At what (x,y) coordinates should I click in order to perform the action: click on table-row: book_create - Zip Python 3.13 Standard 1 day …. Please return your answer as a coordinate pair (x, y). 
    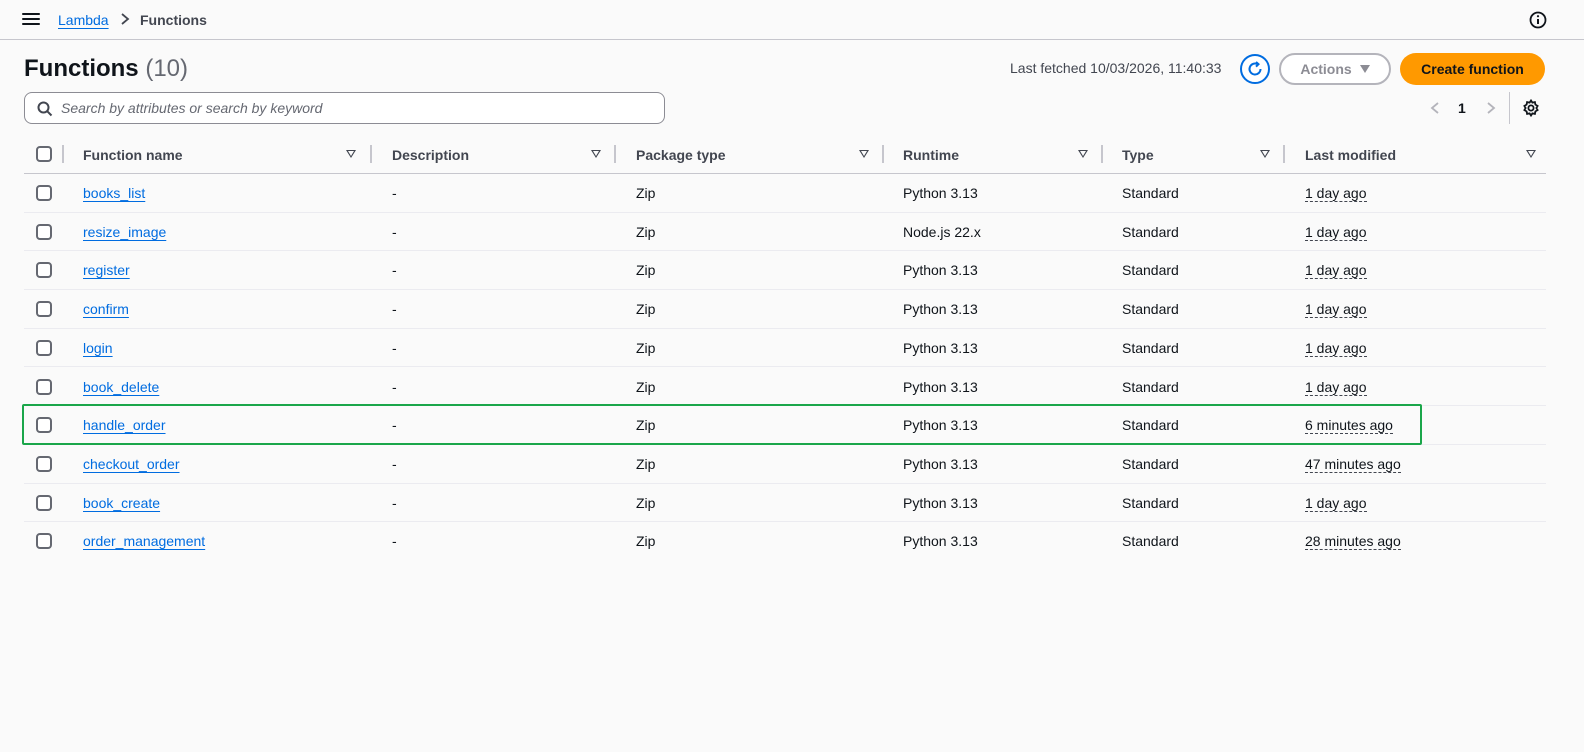
    Looking at the image, I should click on (785, 503).